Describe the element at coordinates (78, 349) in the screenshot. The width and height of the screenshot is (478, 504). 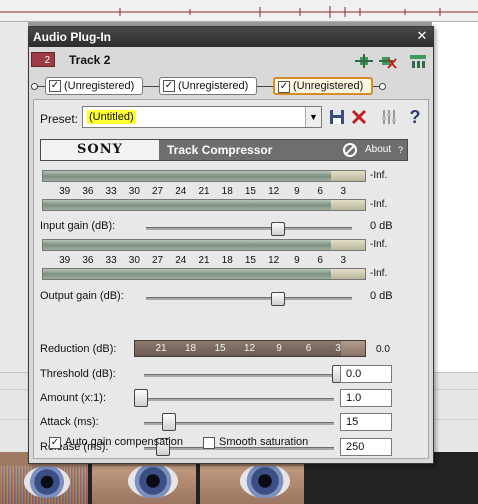
I see `reduction-label: Reduction (dB):` at that location.